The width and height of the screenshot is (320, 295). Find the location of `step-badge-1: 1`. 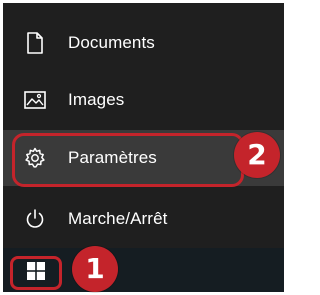

step-badge-1: 1 is located at coordinates (95, 269).